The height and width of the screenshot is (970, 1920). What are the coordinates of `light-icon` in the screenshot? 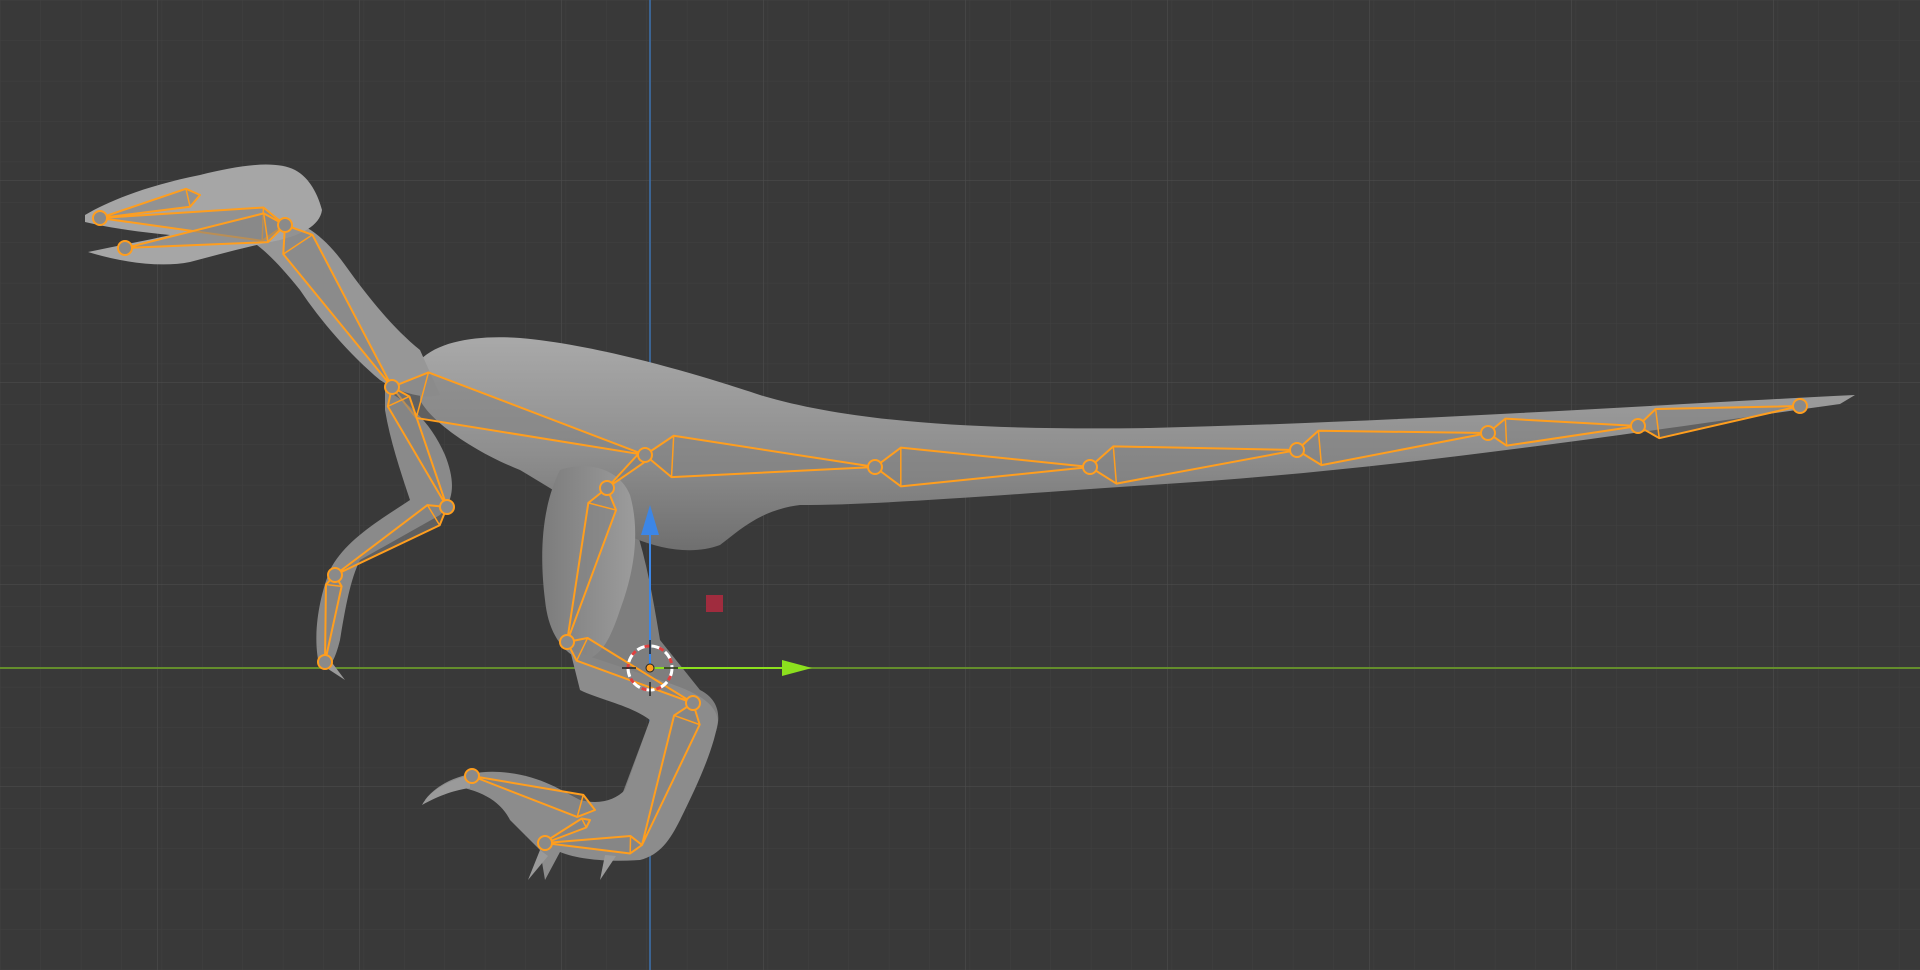 It's located at (714, 603).